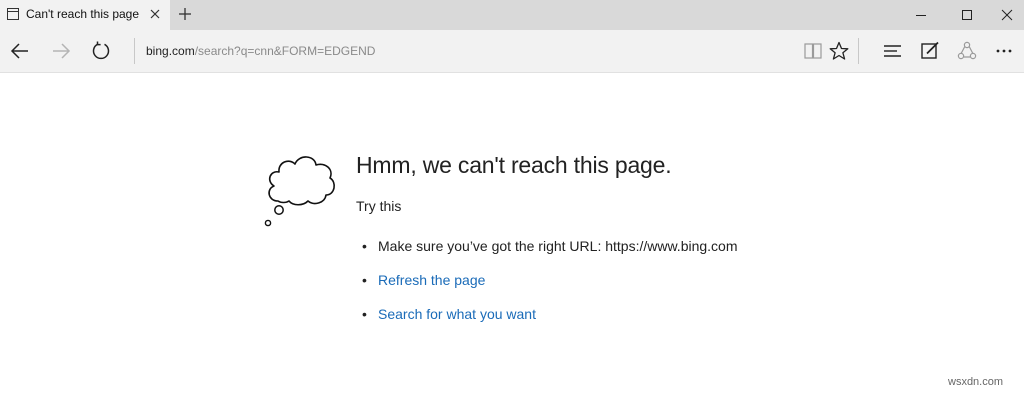 Image resolution: width=1024 pixels, height=395 pixels. I want to click on share-icon, so click(967, 51).